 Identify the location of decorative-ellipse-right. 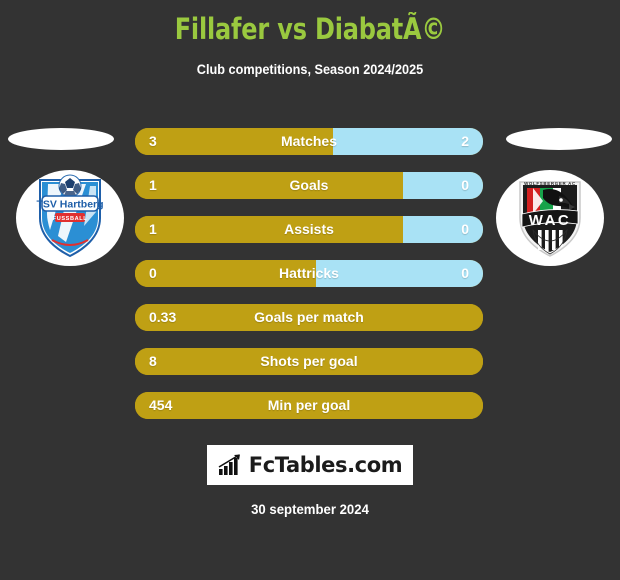
(559, 139).